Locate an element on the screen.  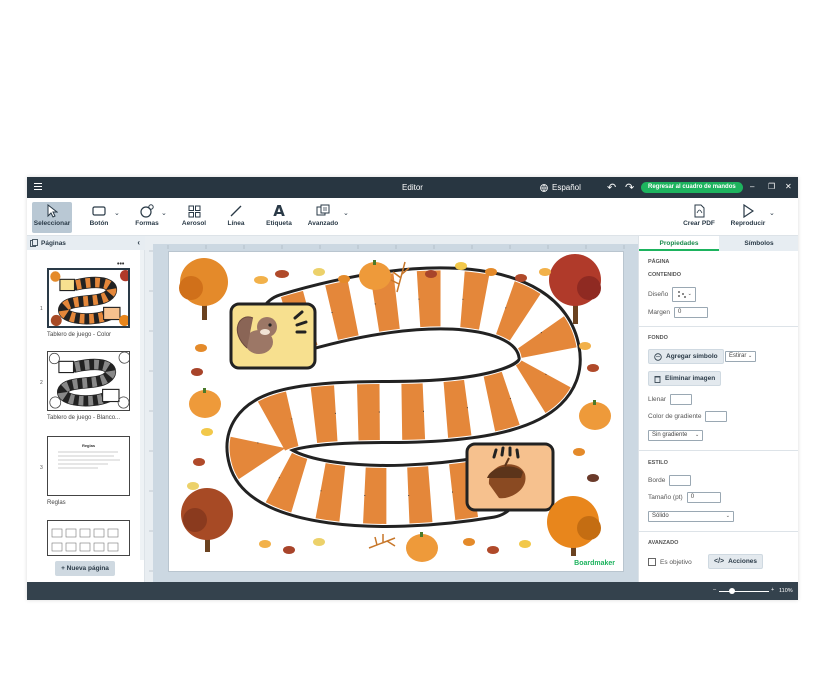
collapse-panel-icon: ‹ is located at coordinates (138, 242).